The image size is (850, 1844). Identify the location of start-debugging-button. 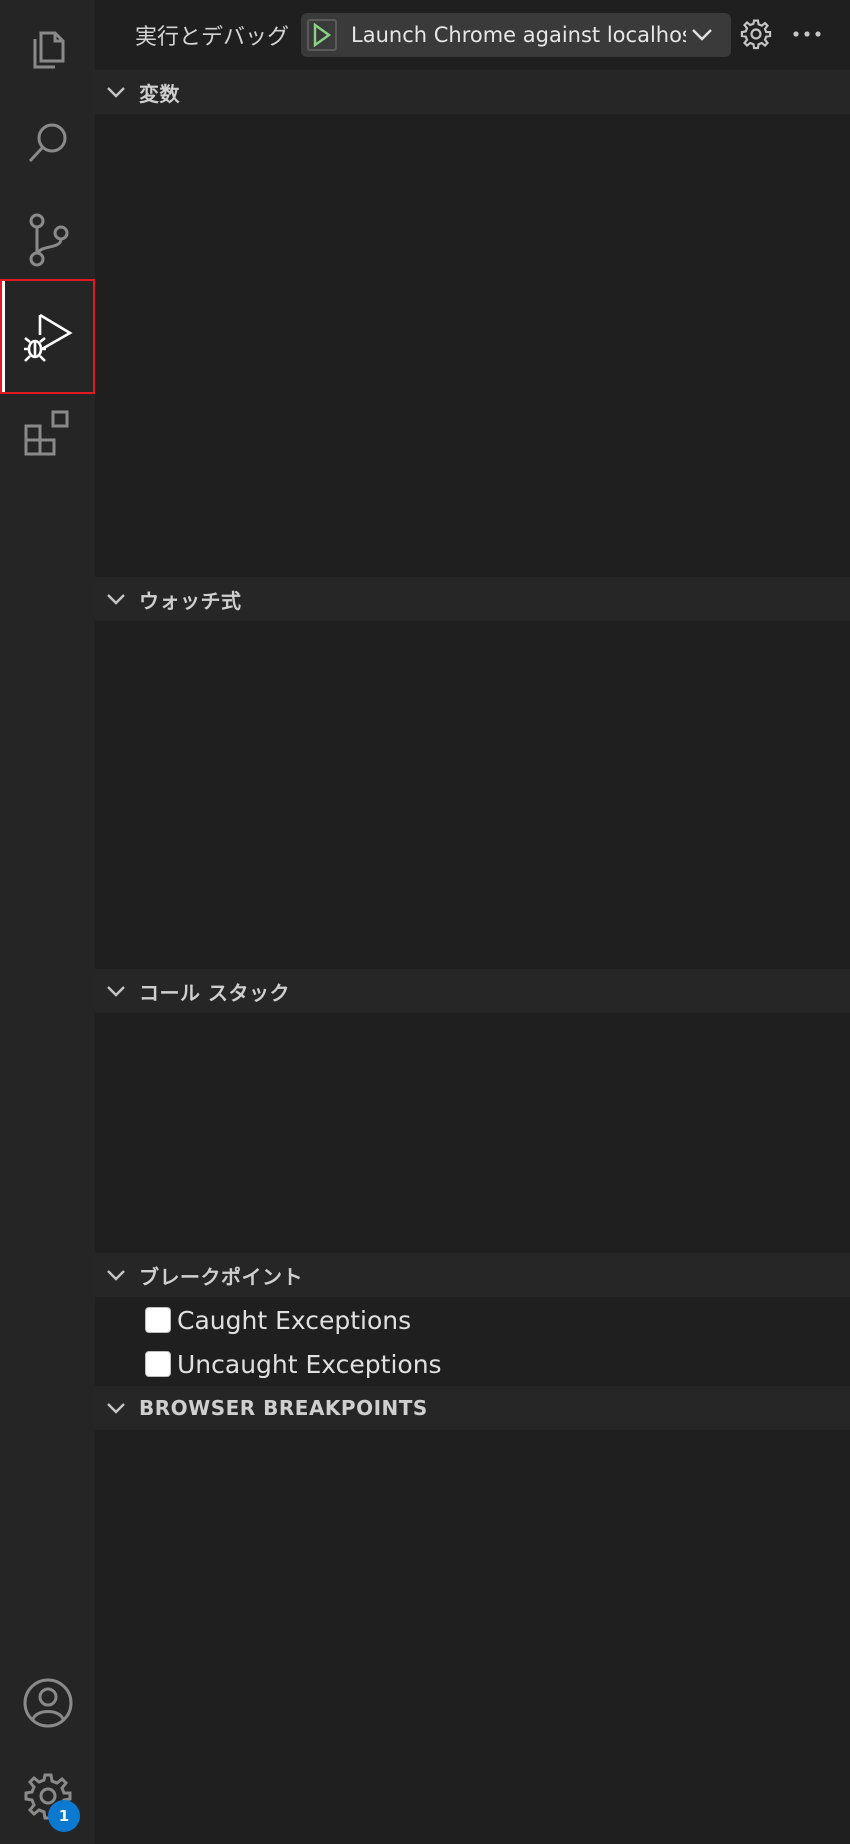
(322, 35).